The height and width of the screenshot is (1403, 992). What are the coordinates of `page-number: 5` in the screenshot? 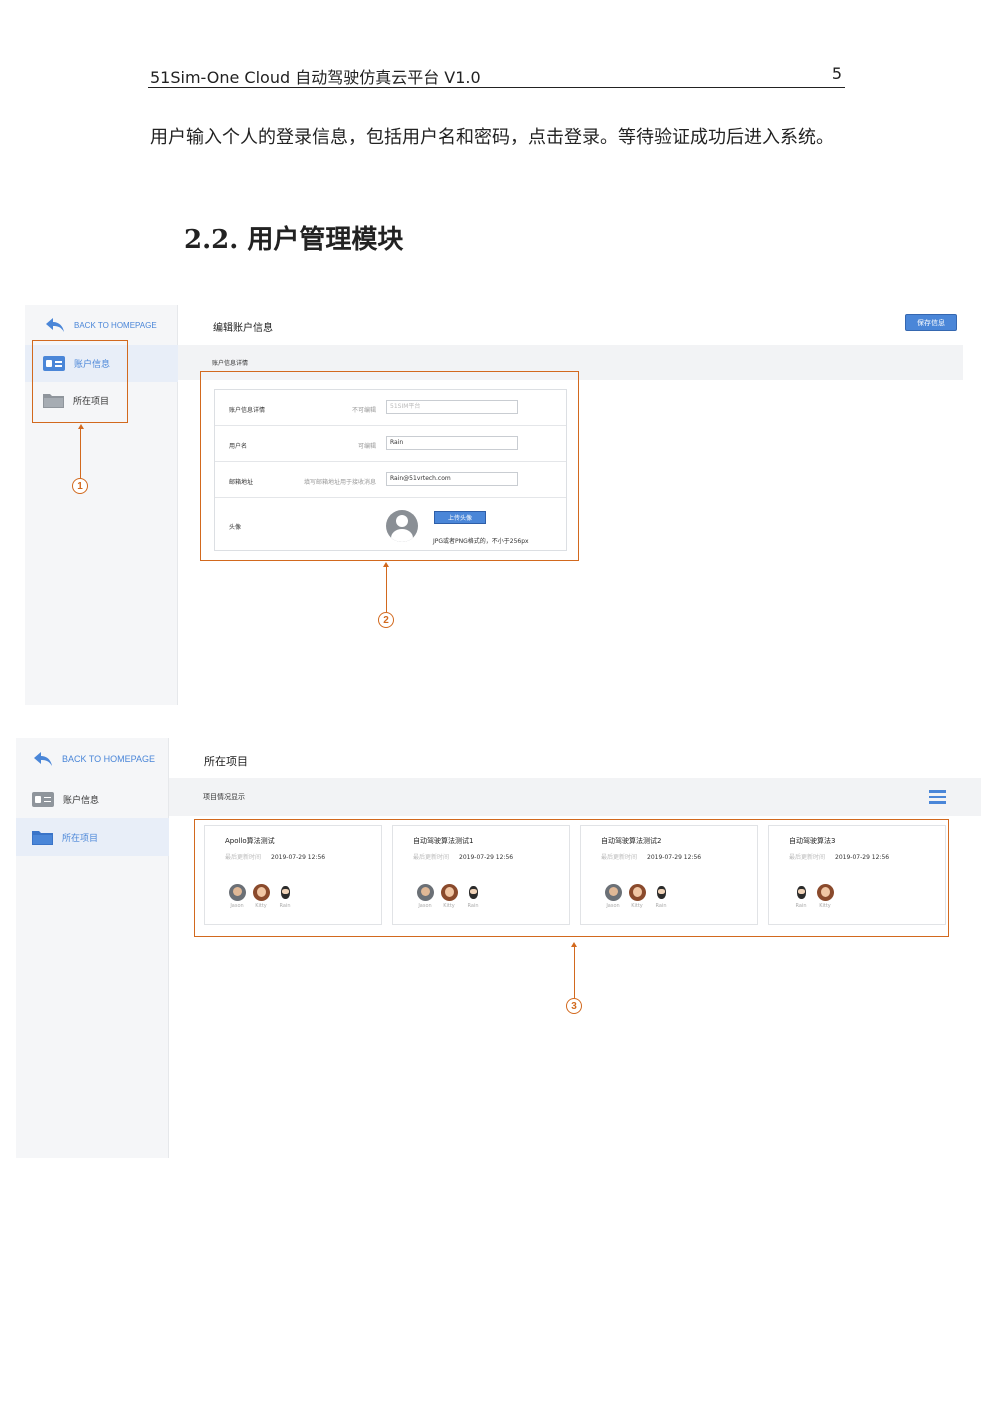 It's located at (836, 73).